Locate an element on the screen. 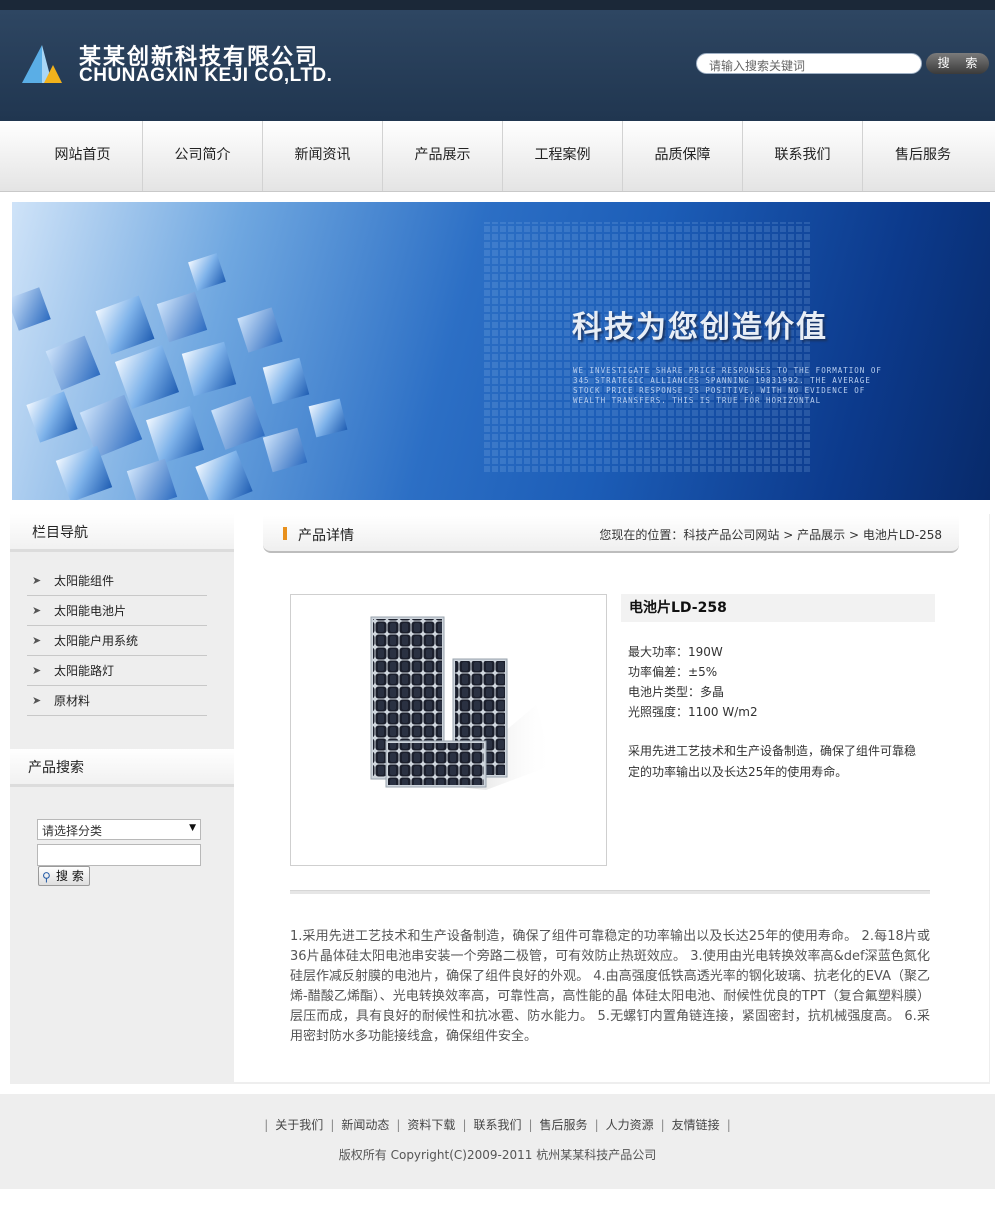 This screenshot has width=995, height=1210. company-name-en: CHUNAGXIN KEJI CO,LTD. is located at coordinates (206, 75).